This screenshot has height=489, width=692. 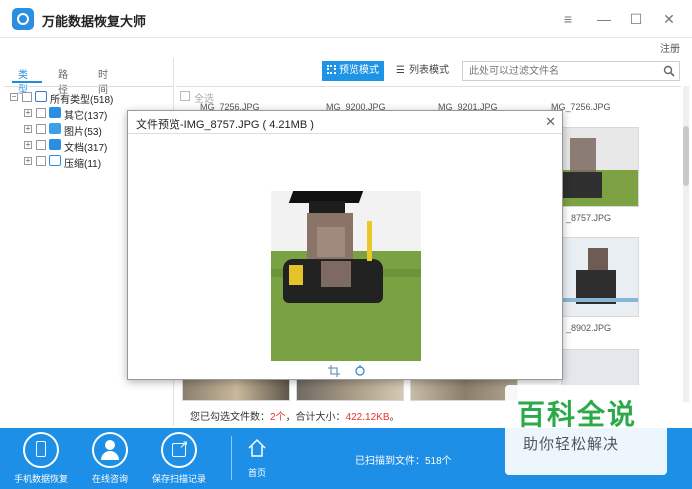 What do you see at coordinates (367, 417) in the screenshot?
I see `selected-size: 422.12KB` at bounding box center [367, 417].